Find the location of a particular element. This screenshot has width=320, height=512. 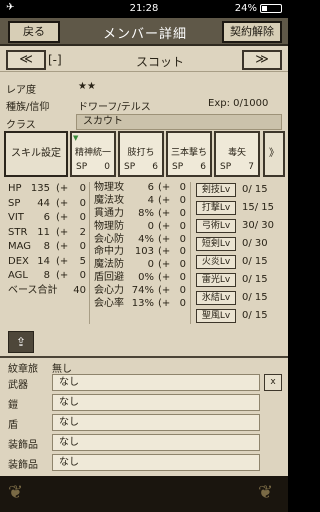

equip-label-armor: 鎧 is located at coordinates (13, 405).